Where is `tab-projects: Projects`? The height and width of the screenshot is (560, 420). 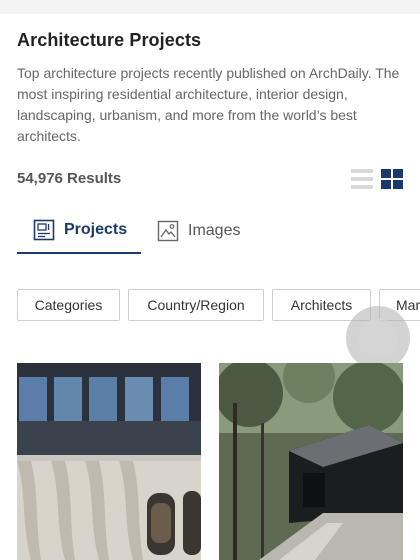
tab-projects: Projects is located at coordinates (79, 231).